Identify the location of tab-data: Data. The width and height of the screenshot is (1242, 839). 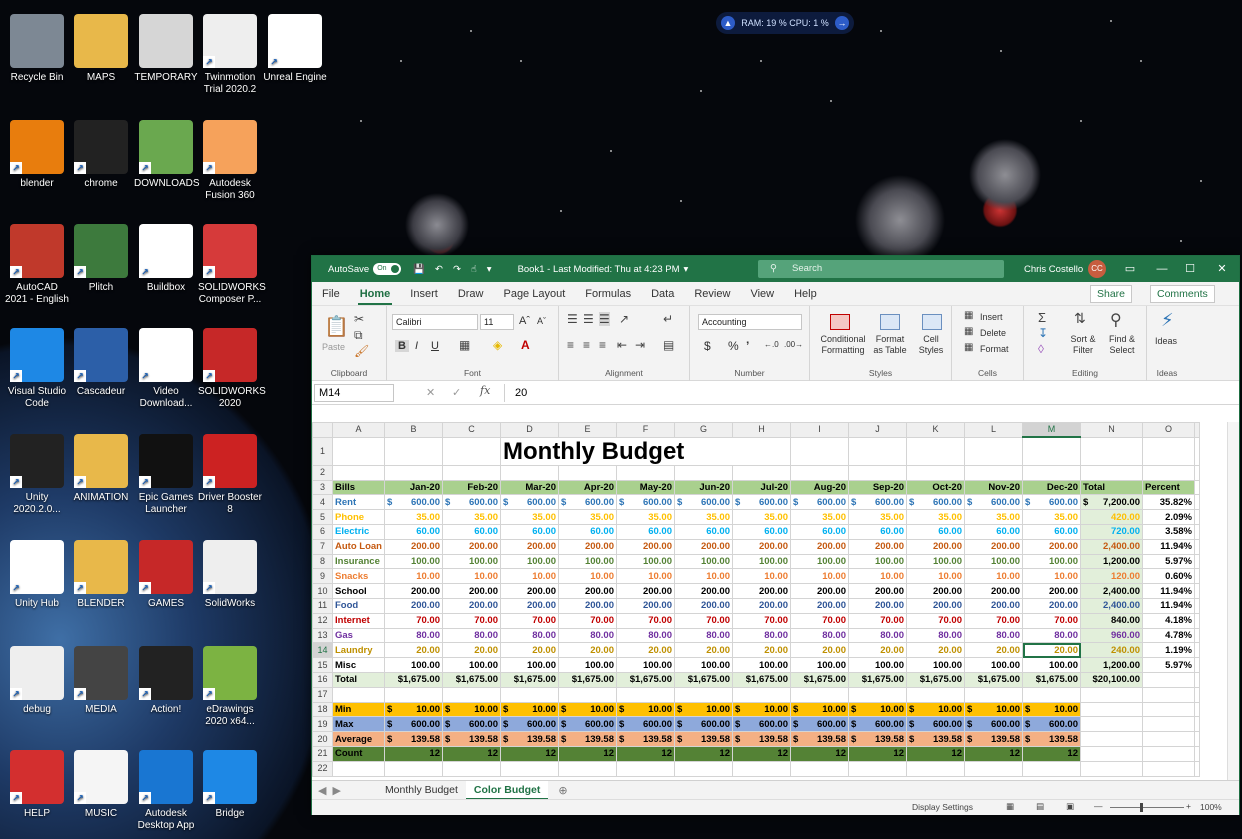
(662, 296).